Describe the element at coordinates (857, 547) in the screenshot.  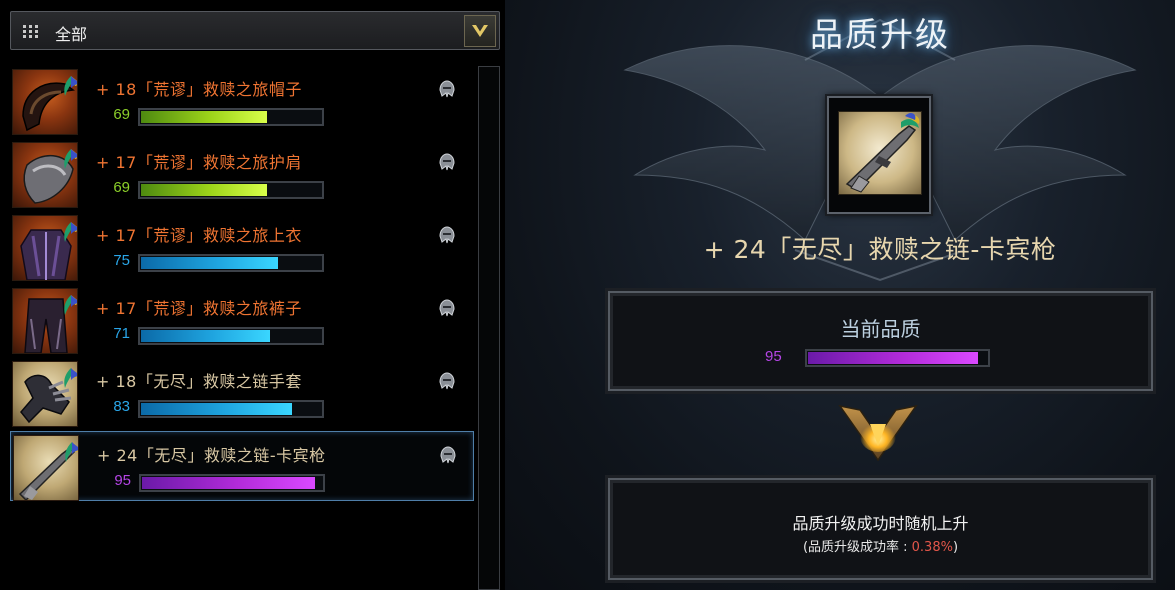
I see `success-rate-prefix: (品质升级成功率 :` at that location.